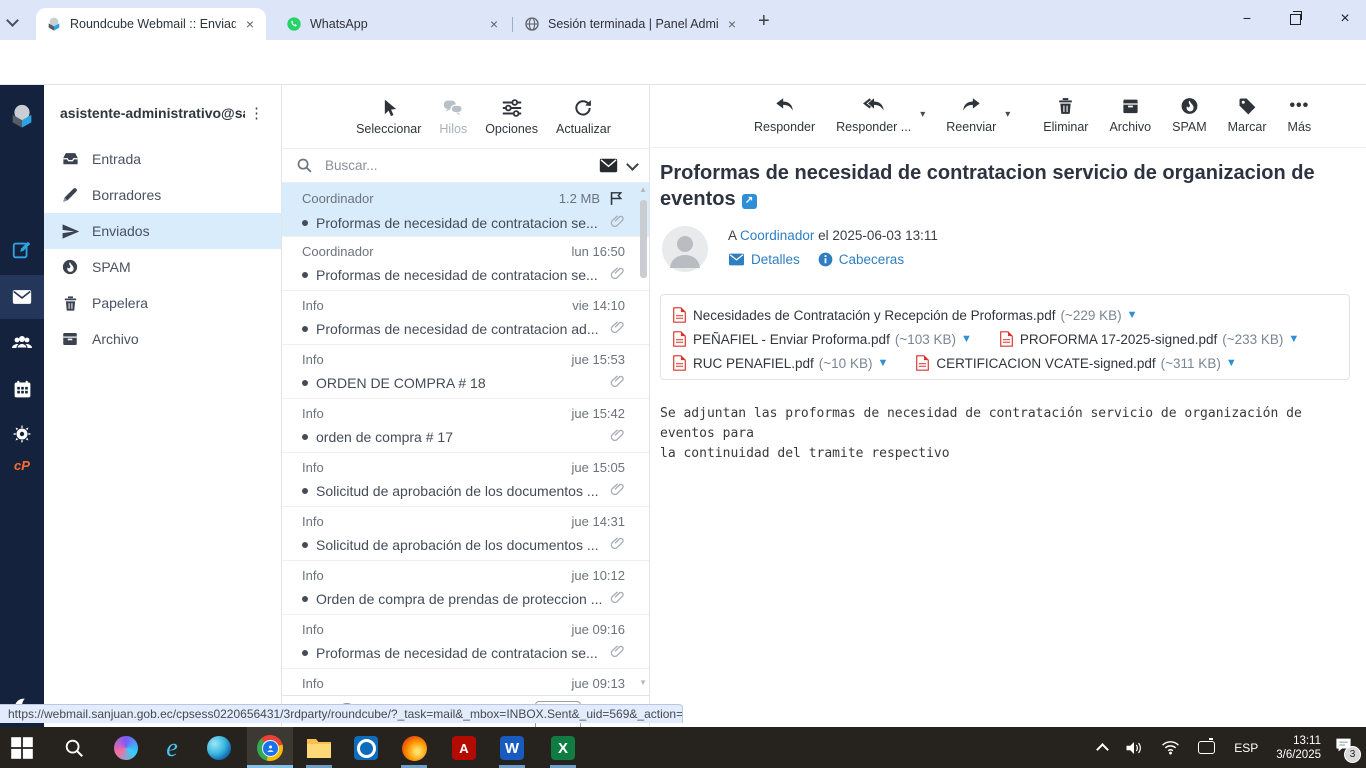 The width and height of the screenshot is (1366, 768). Describe the element at coordinates (366, 748) in the screenshot. I see `outlook-icon` at that location.